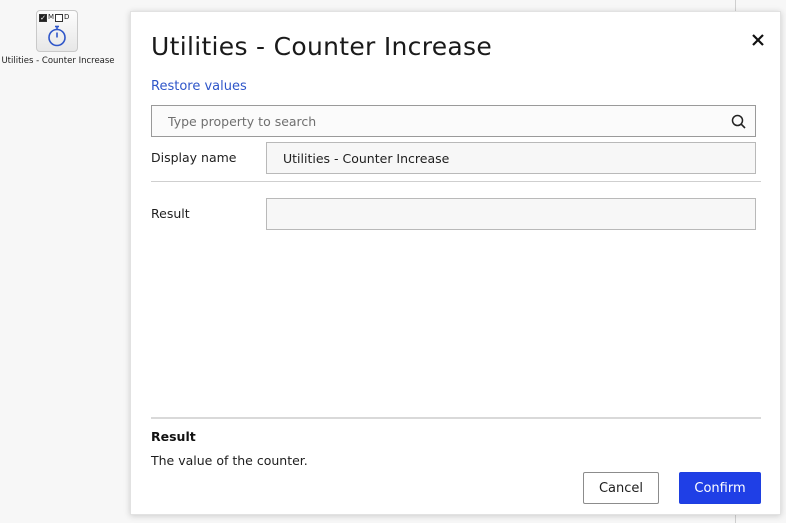  Describe the element at coordinates (173, 436) in the screenshot. I see `help-title: Result` at that location.